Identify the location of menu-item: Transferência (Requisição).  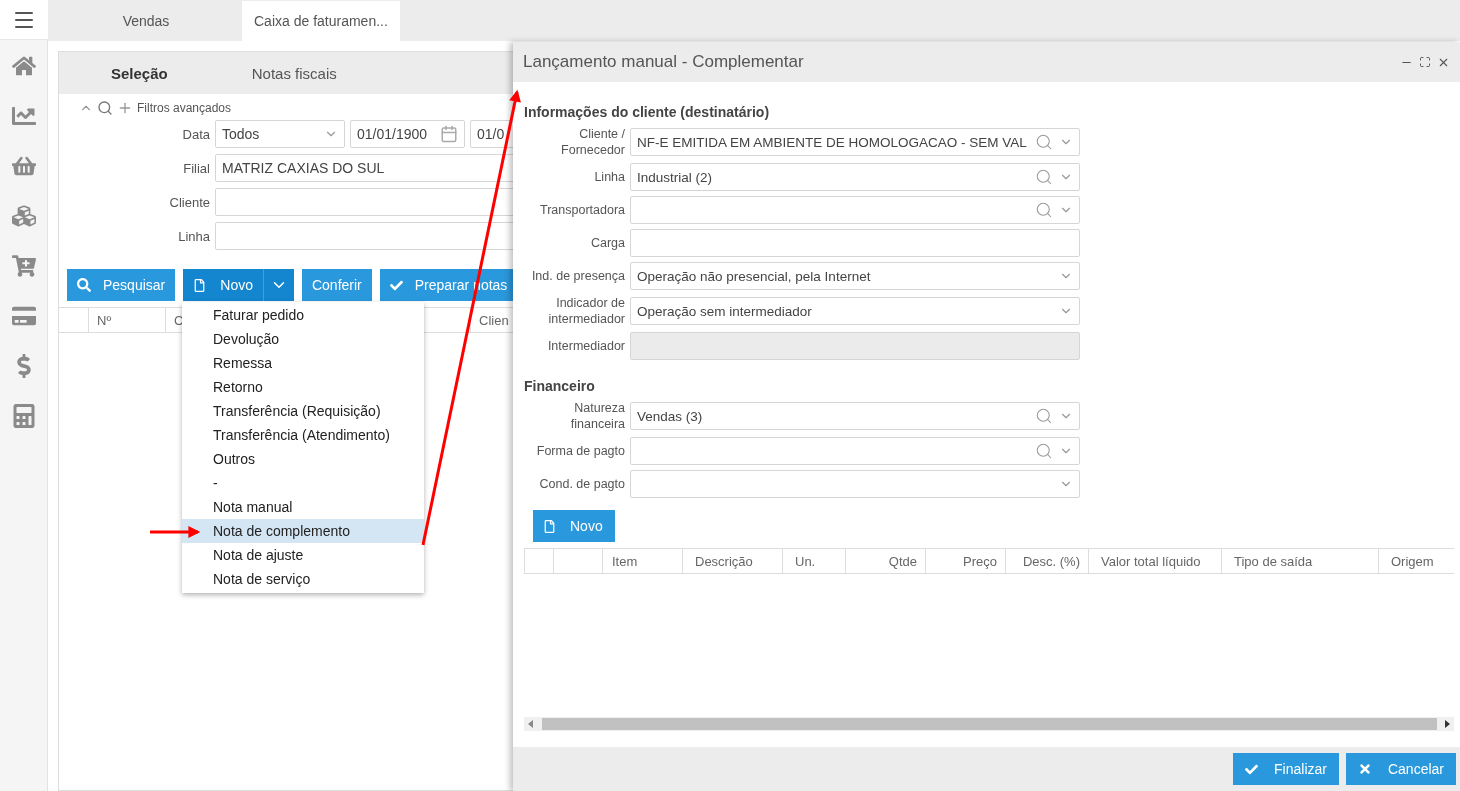
(303, 411).